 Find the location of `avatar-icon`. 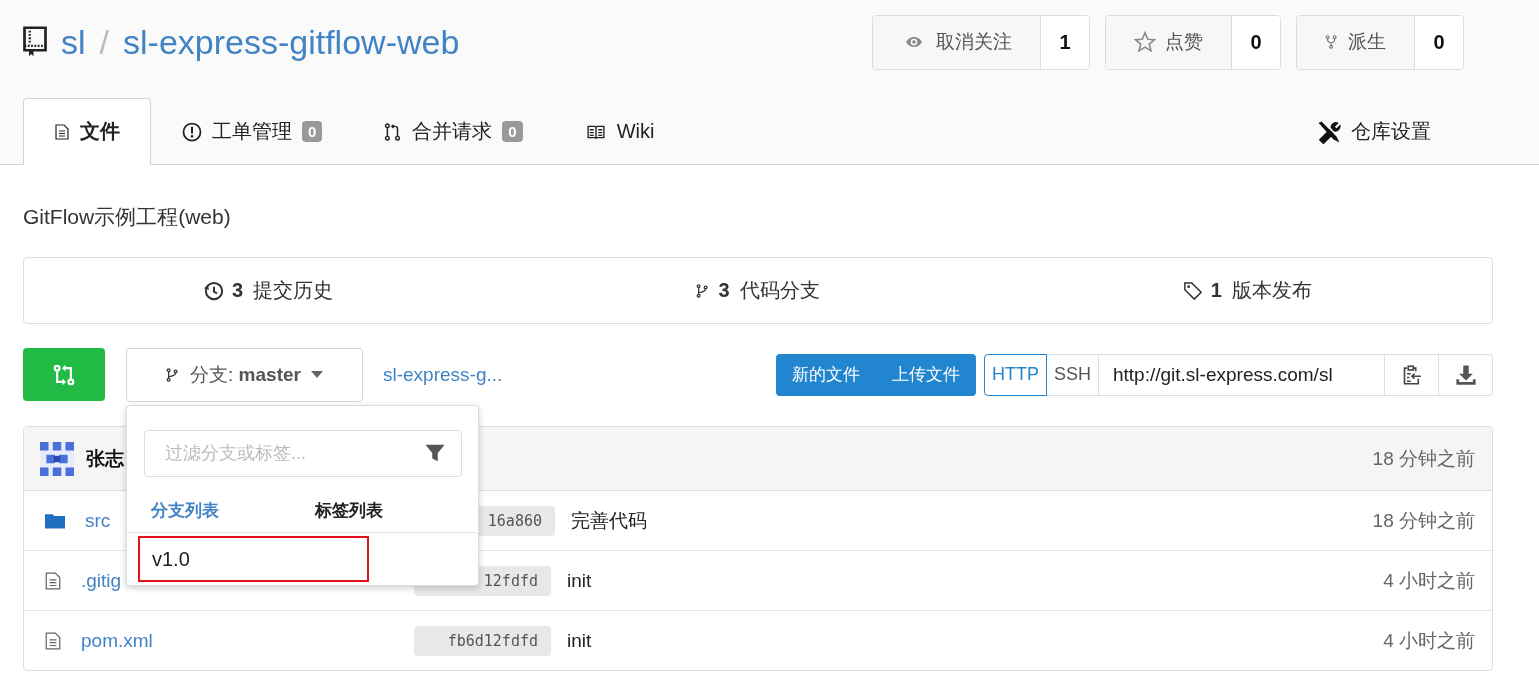

avatar-icon is located at coordinates (57, 458).